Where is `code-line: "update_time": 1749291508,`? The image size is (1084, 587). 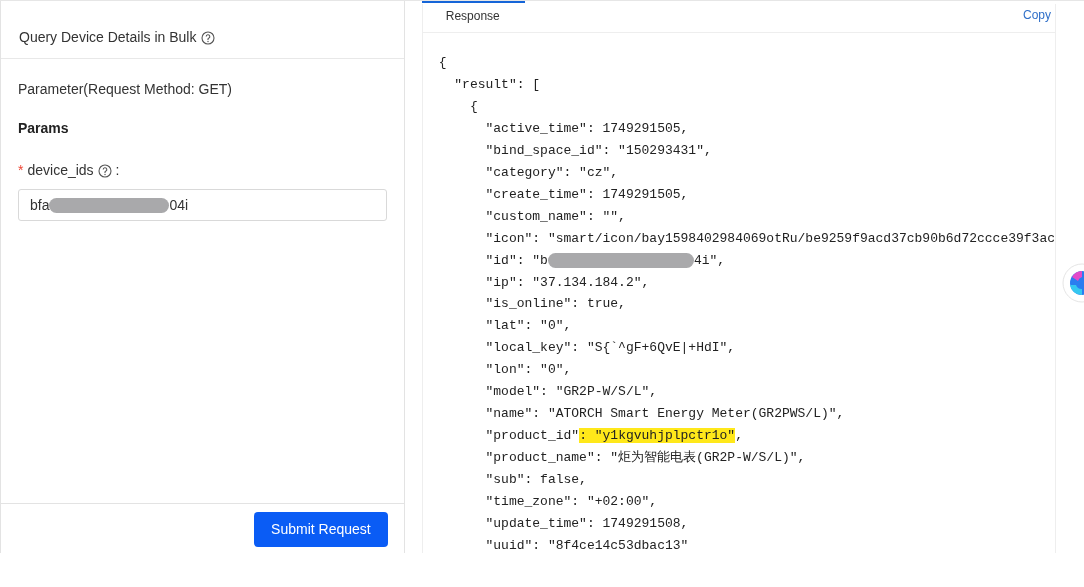 code-line: "update_time": 1749291508, is located at coordinates (587, 523).